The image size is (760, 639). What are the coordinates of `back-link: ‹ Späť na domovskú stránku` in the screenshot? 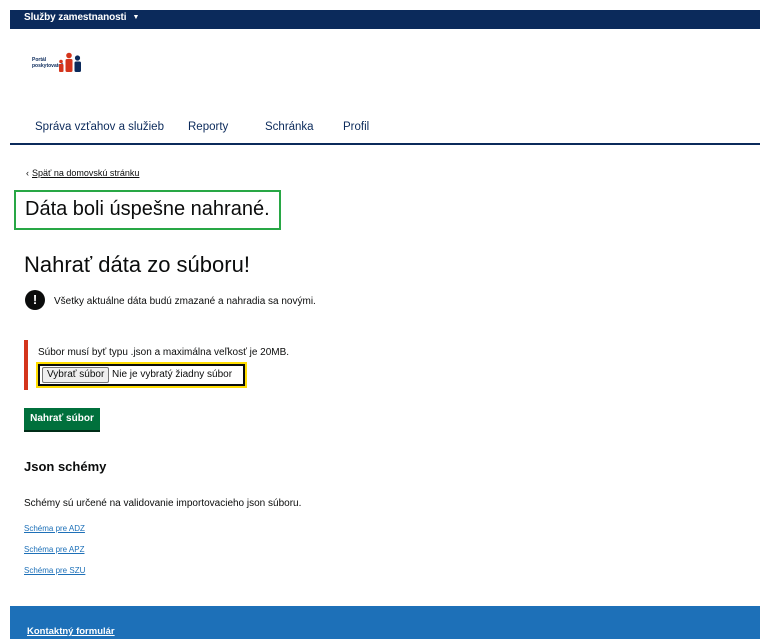 It's located at (82, 173).